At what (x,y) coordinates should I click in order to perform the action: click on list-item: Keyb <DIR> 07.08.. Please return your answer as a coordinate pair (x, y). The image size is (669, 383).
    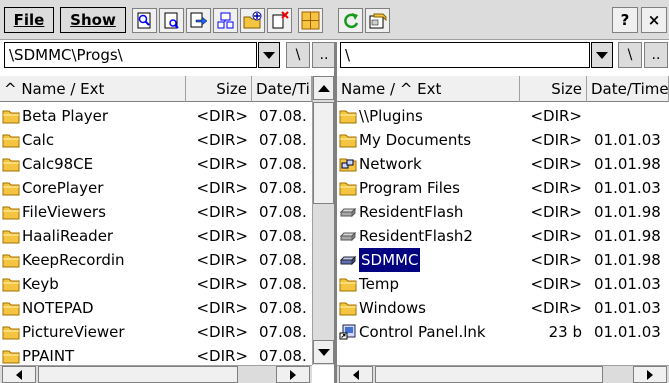
    Looking at the image, I should click on (156, 284).